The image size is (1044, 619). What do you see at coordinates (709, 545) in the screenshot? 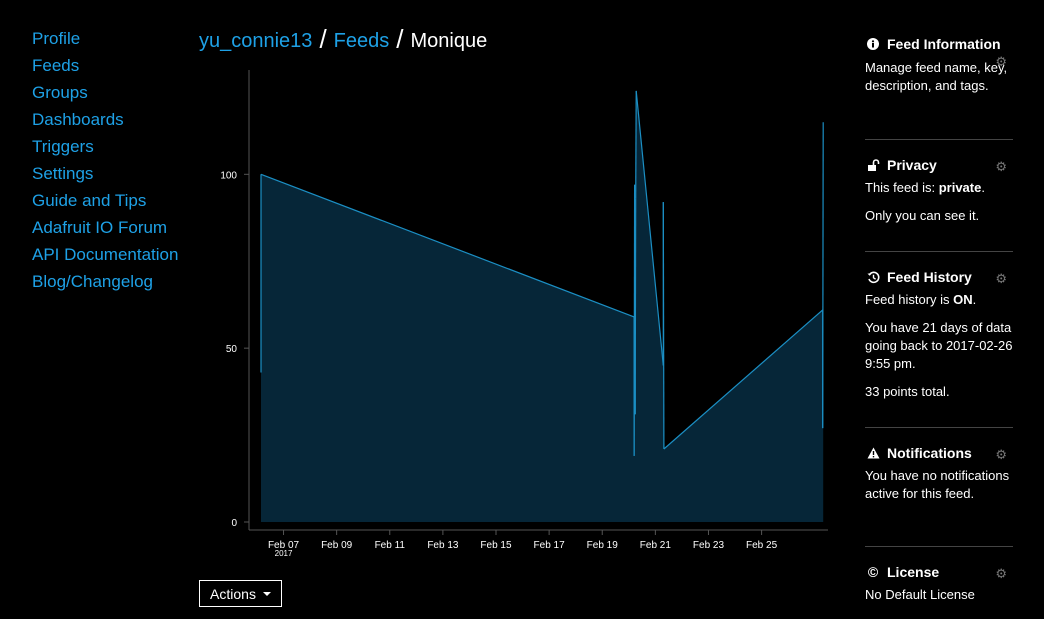
I see `x-tick-label: Feb 23` at bounding box center [709, 545].